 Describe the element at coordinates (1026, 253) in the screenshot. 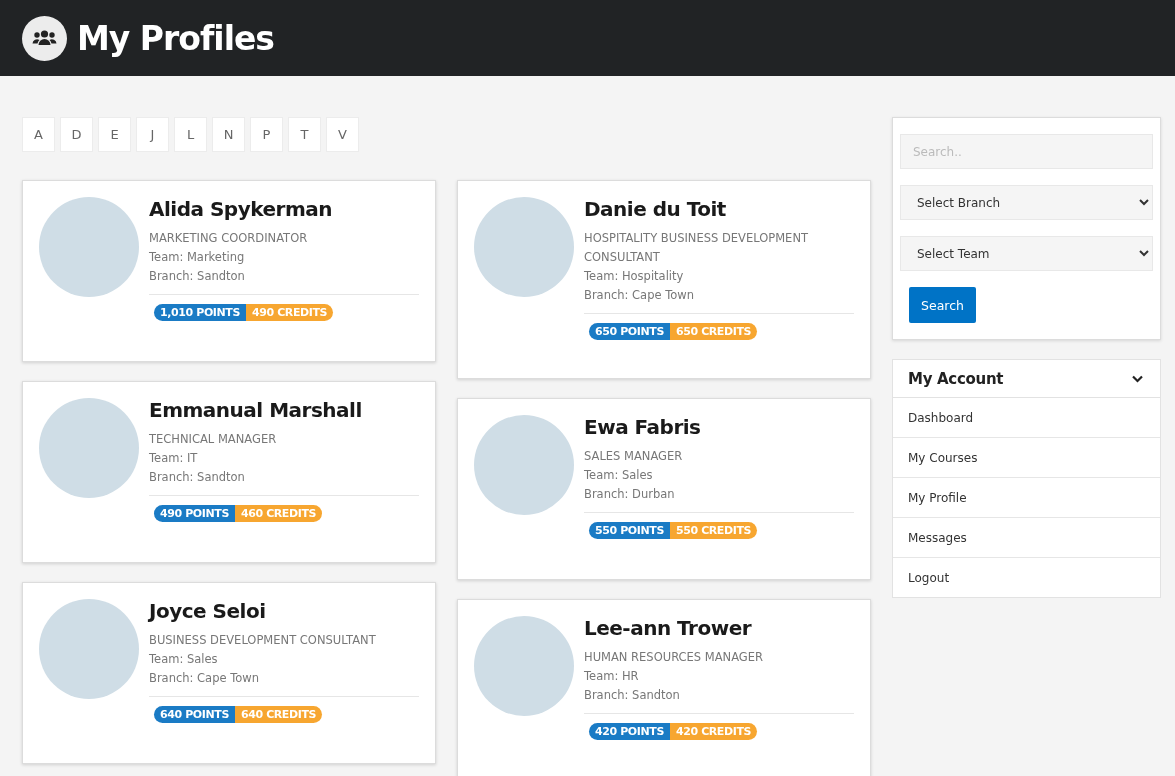

I see `team-select: Select Team` at that location.